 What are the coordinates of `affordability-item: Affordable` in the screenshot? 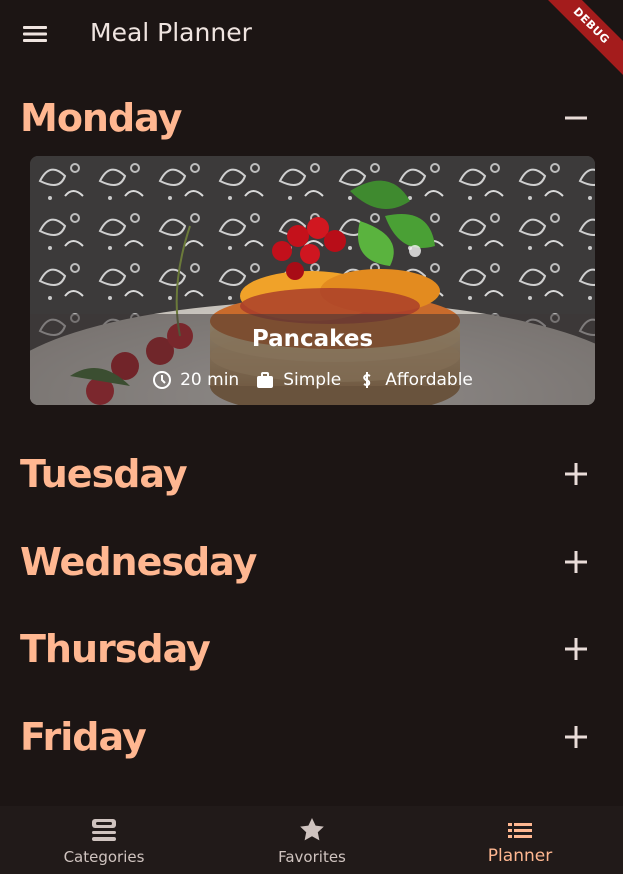 It's located at (415, 380).